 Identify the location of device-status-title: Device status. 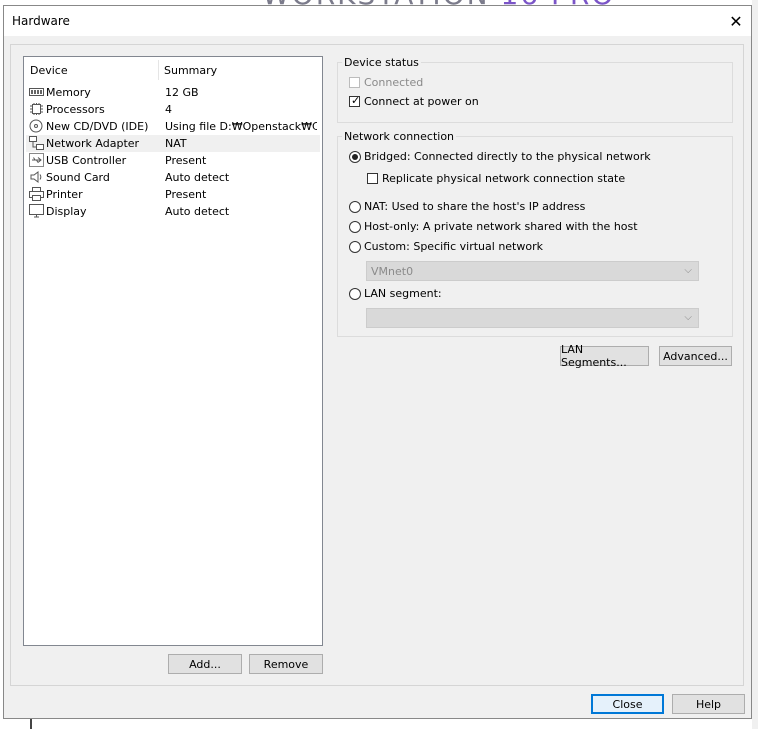
(381, 62).